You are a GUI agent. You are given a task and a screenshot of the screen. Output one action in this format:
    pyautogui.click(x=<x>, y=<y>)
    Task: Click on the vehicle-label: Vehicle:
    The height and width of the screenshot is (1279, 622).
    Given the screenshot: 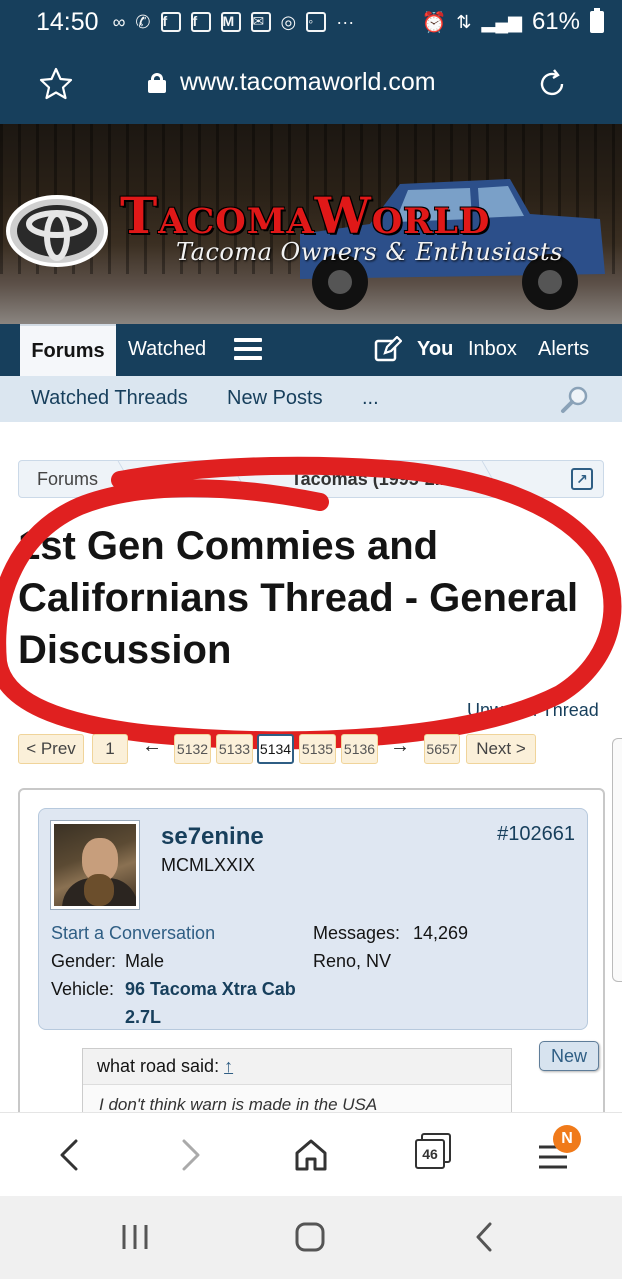 What is the action you would take?
    pyautogui.click(x=83, y=989)
    